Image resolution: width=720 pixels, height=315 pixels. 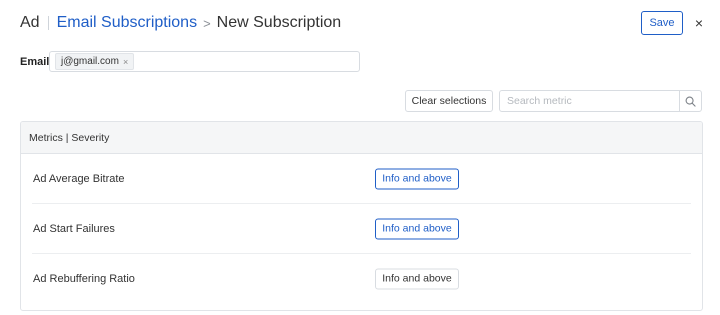 What do you see at coordinates (127, 23) in the screenshot?
I see `breadcrumb-link-email-subscriptions: Email Subscriptions` at bounding box center [127, 23].